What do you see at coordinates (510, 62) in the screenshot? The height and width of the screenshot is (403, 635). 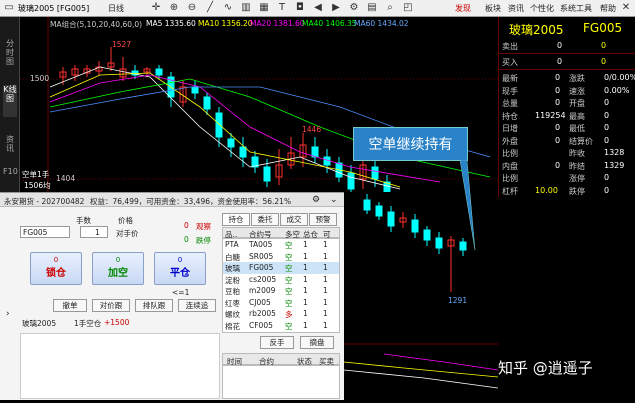 I see `buy-label: 买入` at bounding box center [510, 62].